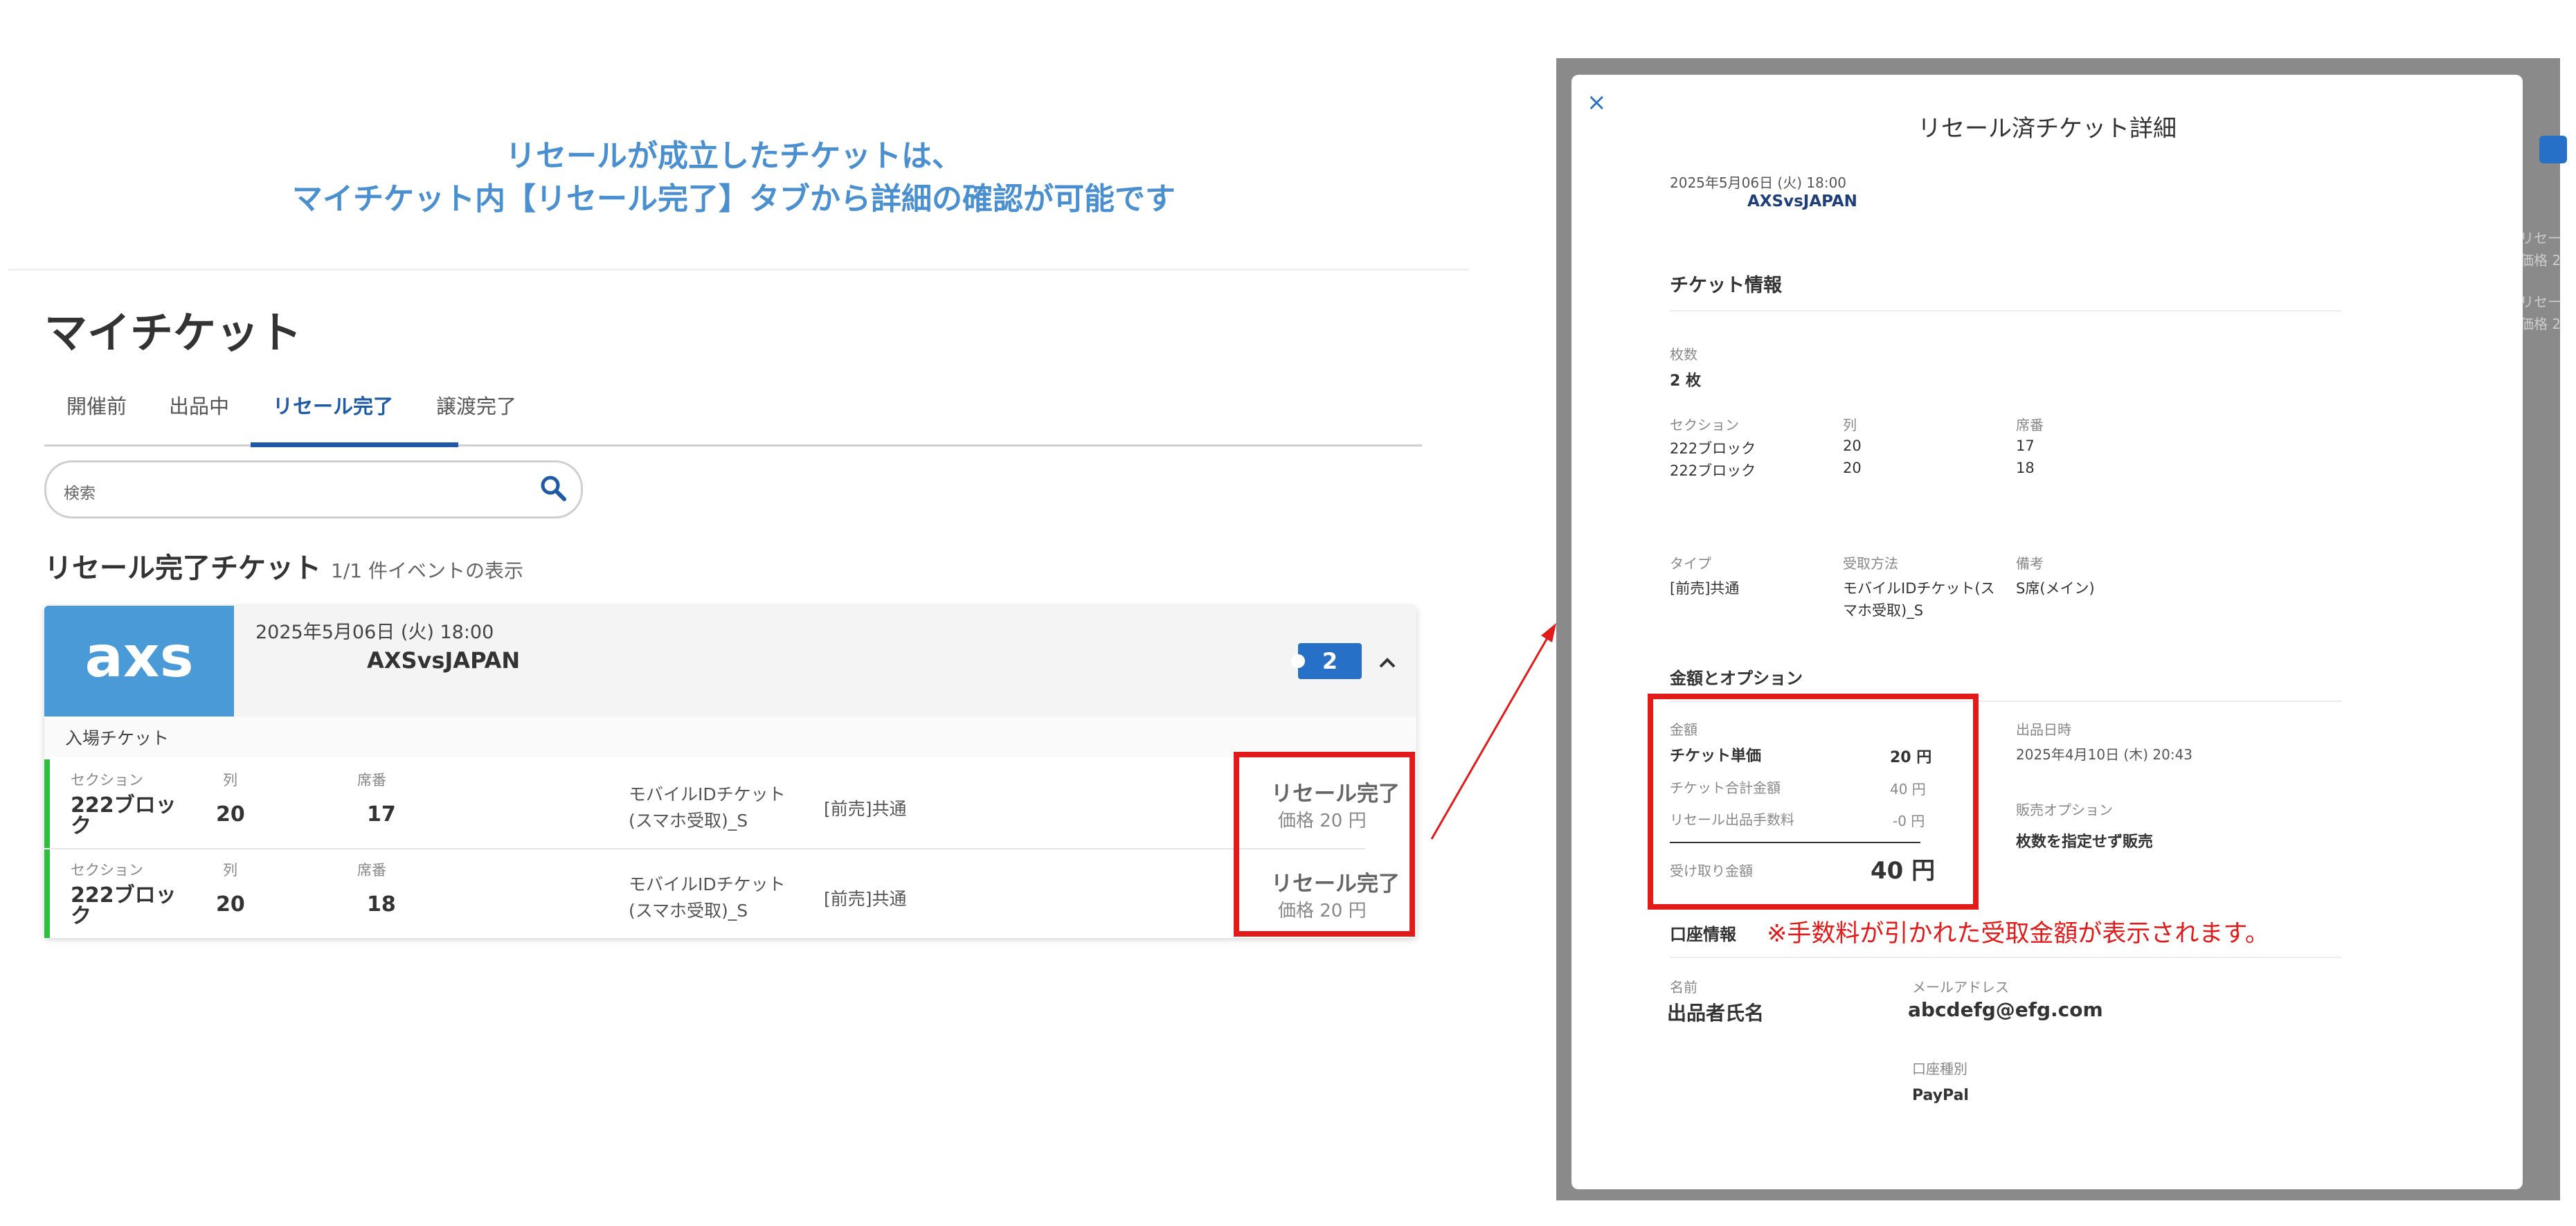  Describe the element at coordinates (2085, 842) in the screenshot. I see `sale-option-value: 枚数を指定せず販売` at that location.